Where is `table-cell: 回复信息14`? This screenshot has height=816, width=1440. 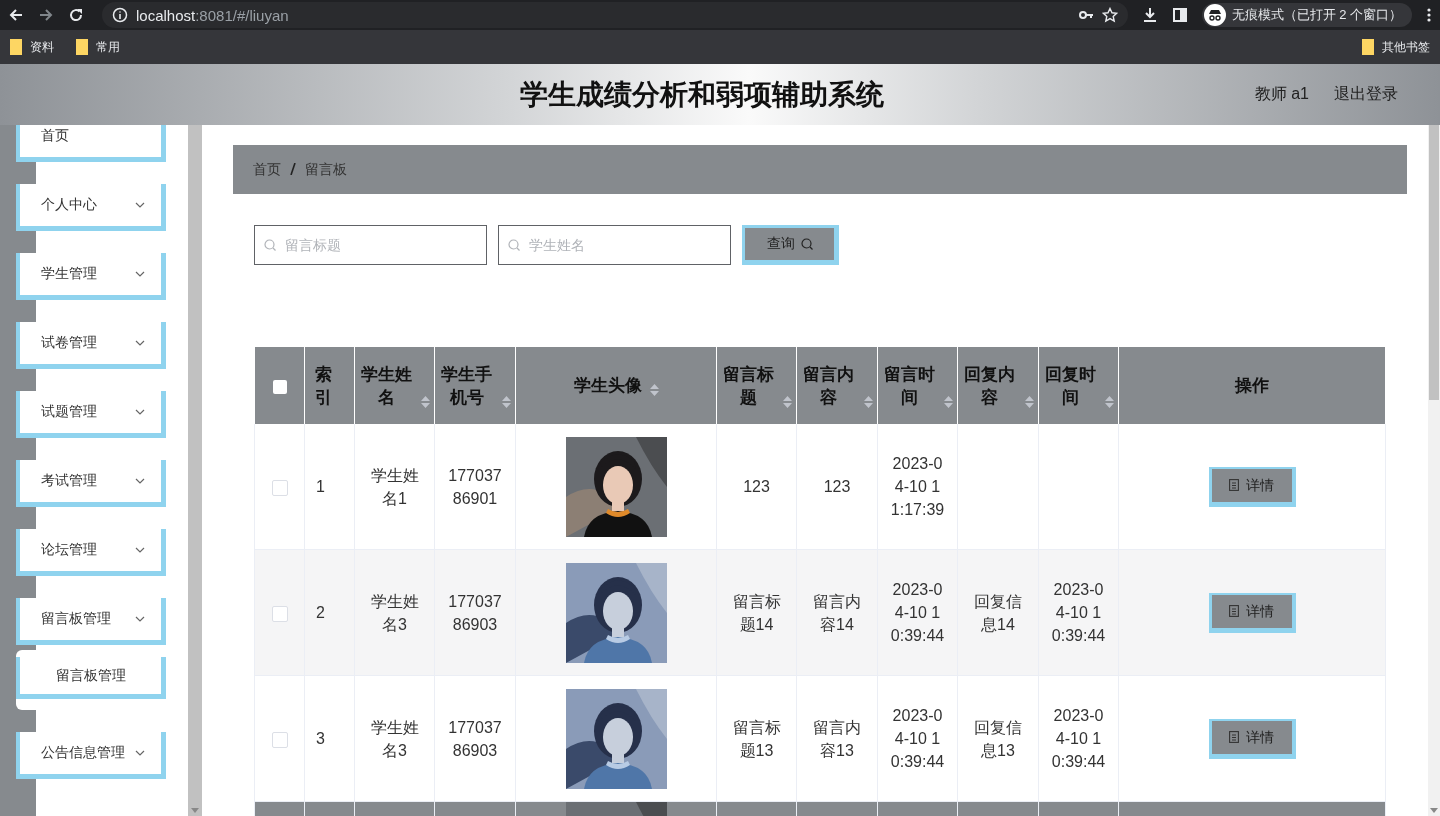
table-cell: 回复信息14 is located at coordinates (998, 612).